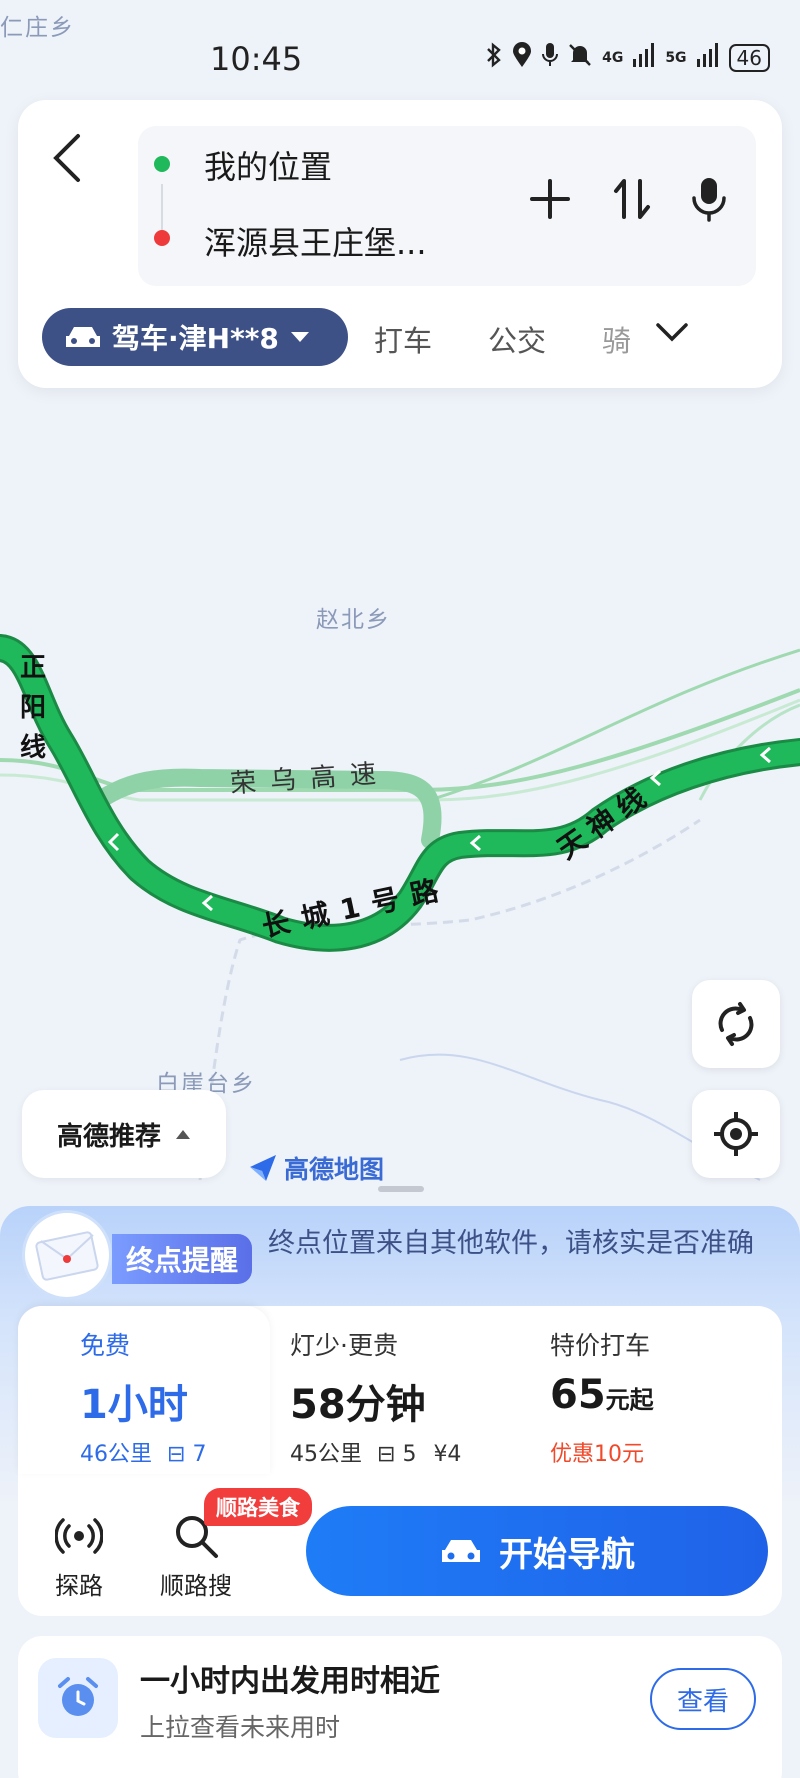  I want to click on recommend-sort-button: 高德推荐, so click(124, 1134).